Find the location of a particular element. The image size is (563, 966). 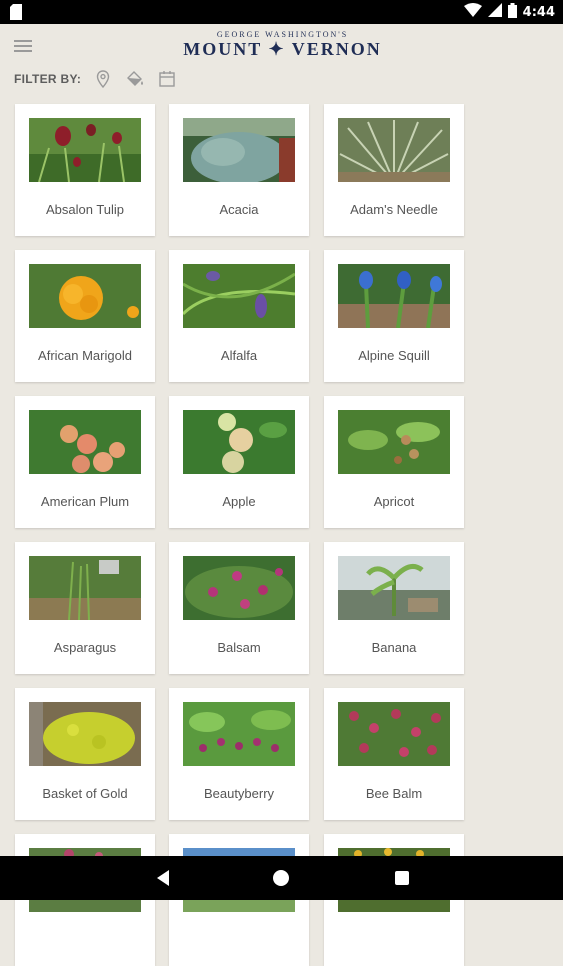

plant-card: Alfalfa is located at coordinates (239, 316).